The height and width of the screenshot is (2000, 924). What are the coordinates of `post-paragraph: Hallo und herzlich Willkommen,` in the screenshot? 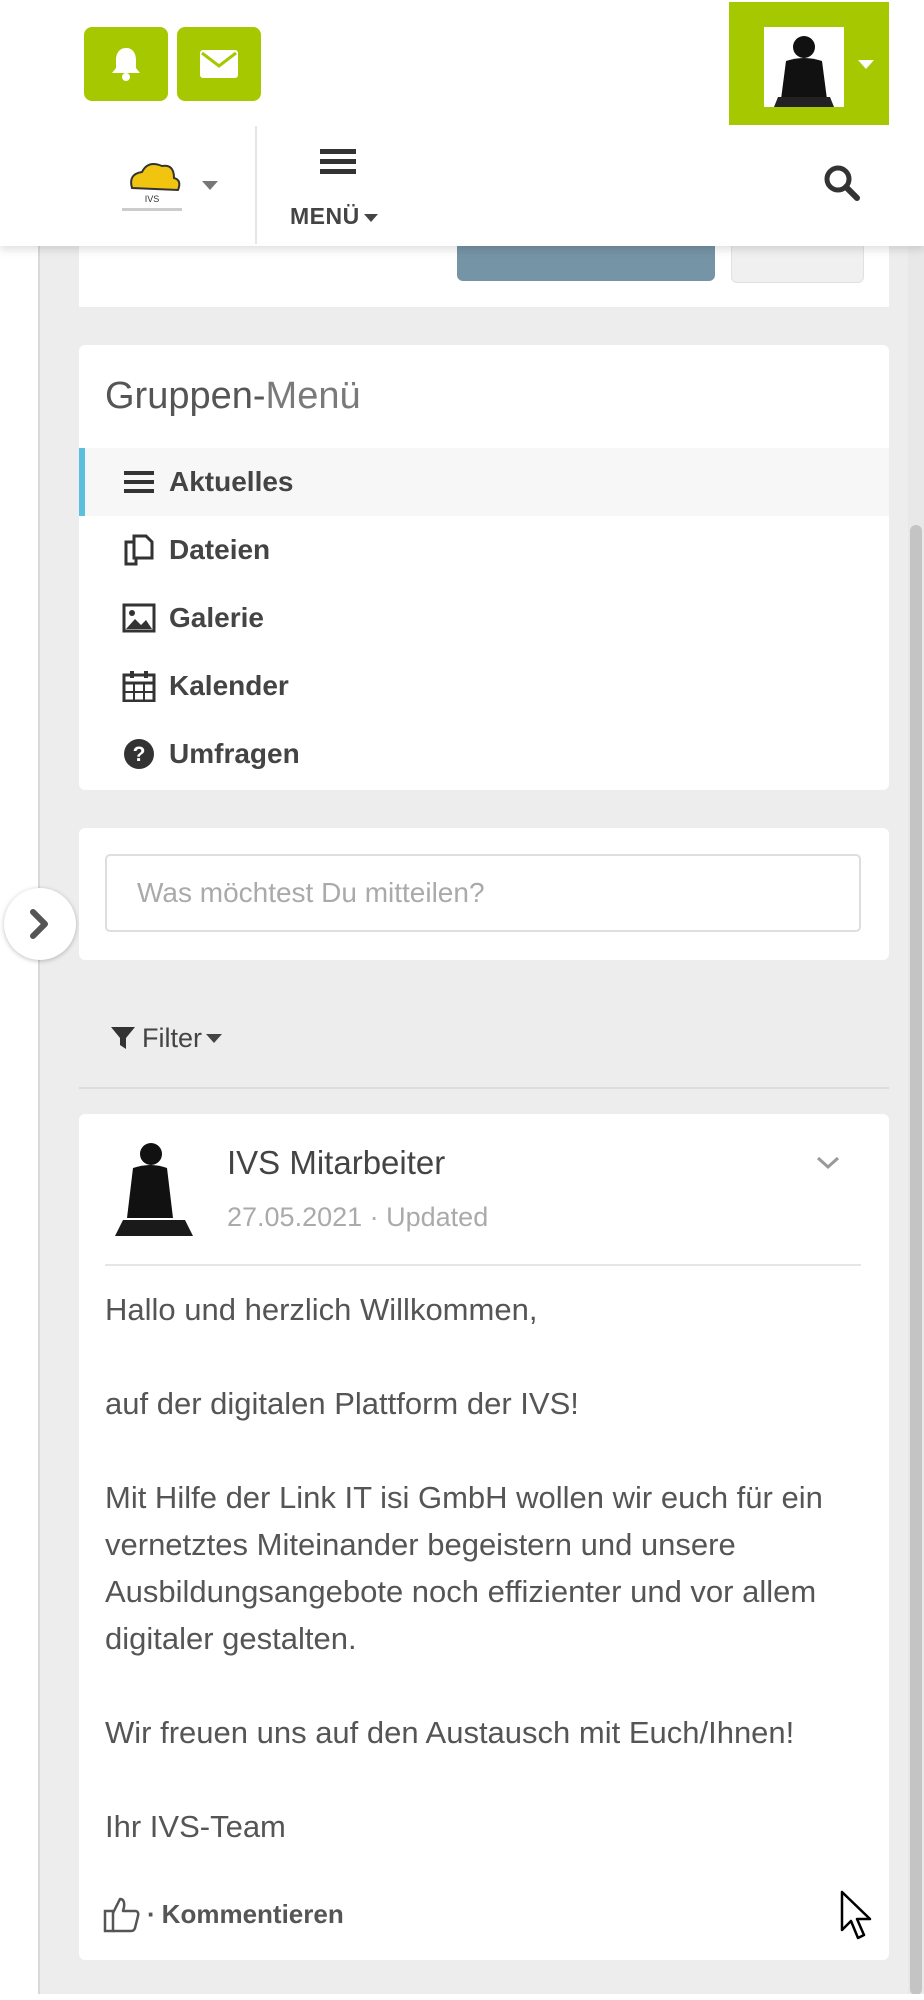 It's located at (321, 1309).